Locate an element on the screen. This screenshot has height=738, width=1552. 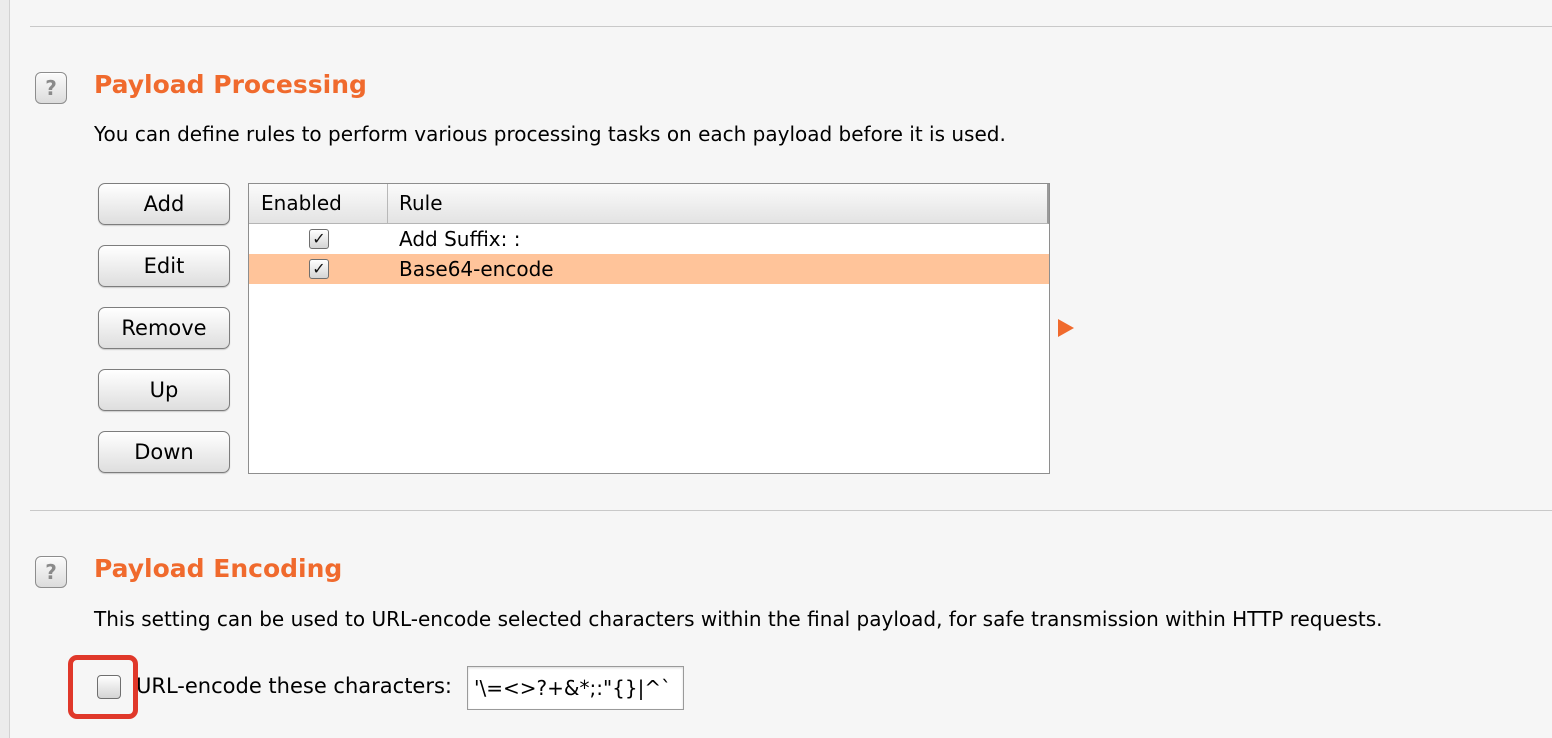
annotation-highlight-box is located at coordinates (103, 687).